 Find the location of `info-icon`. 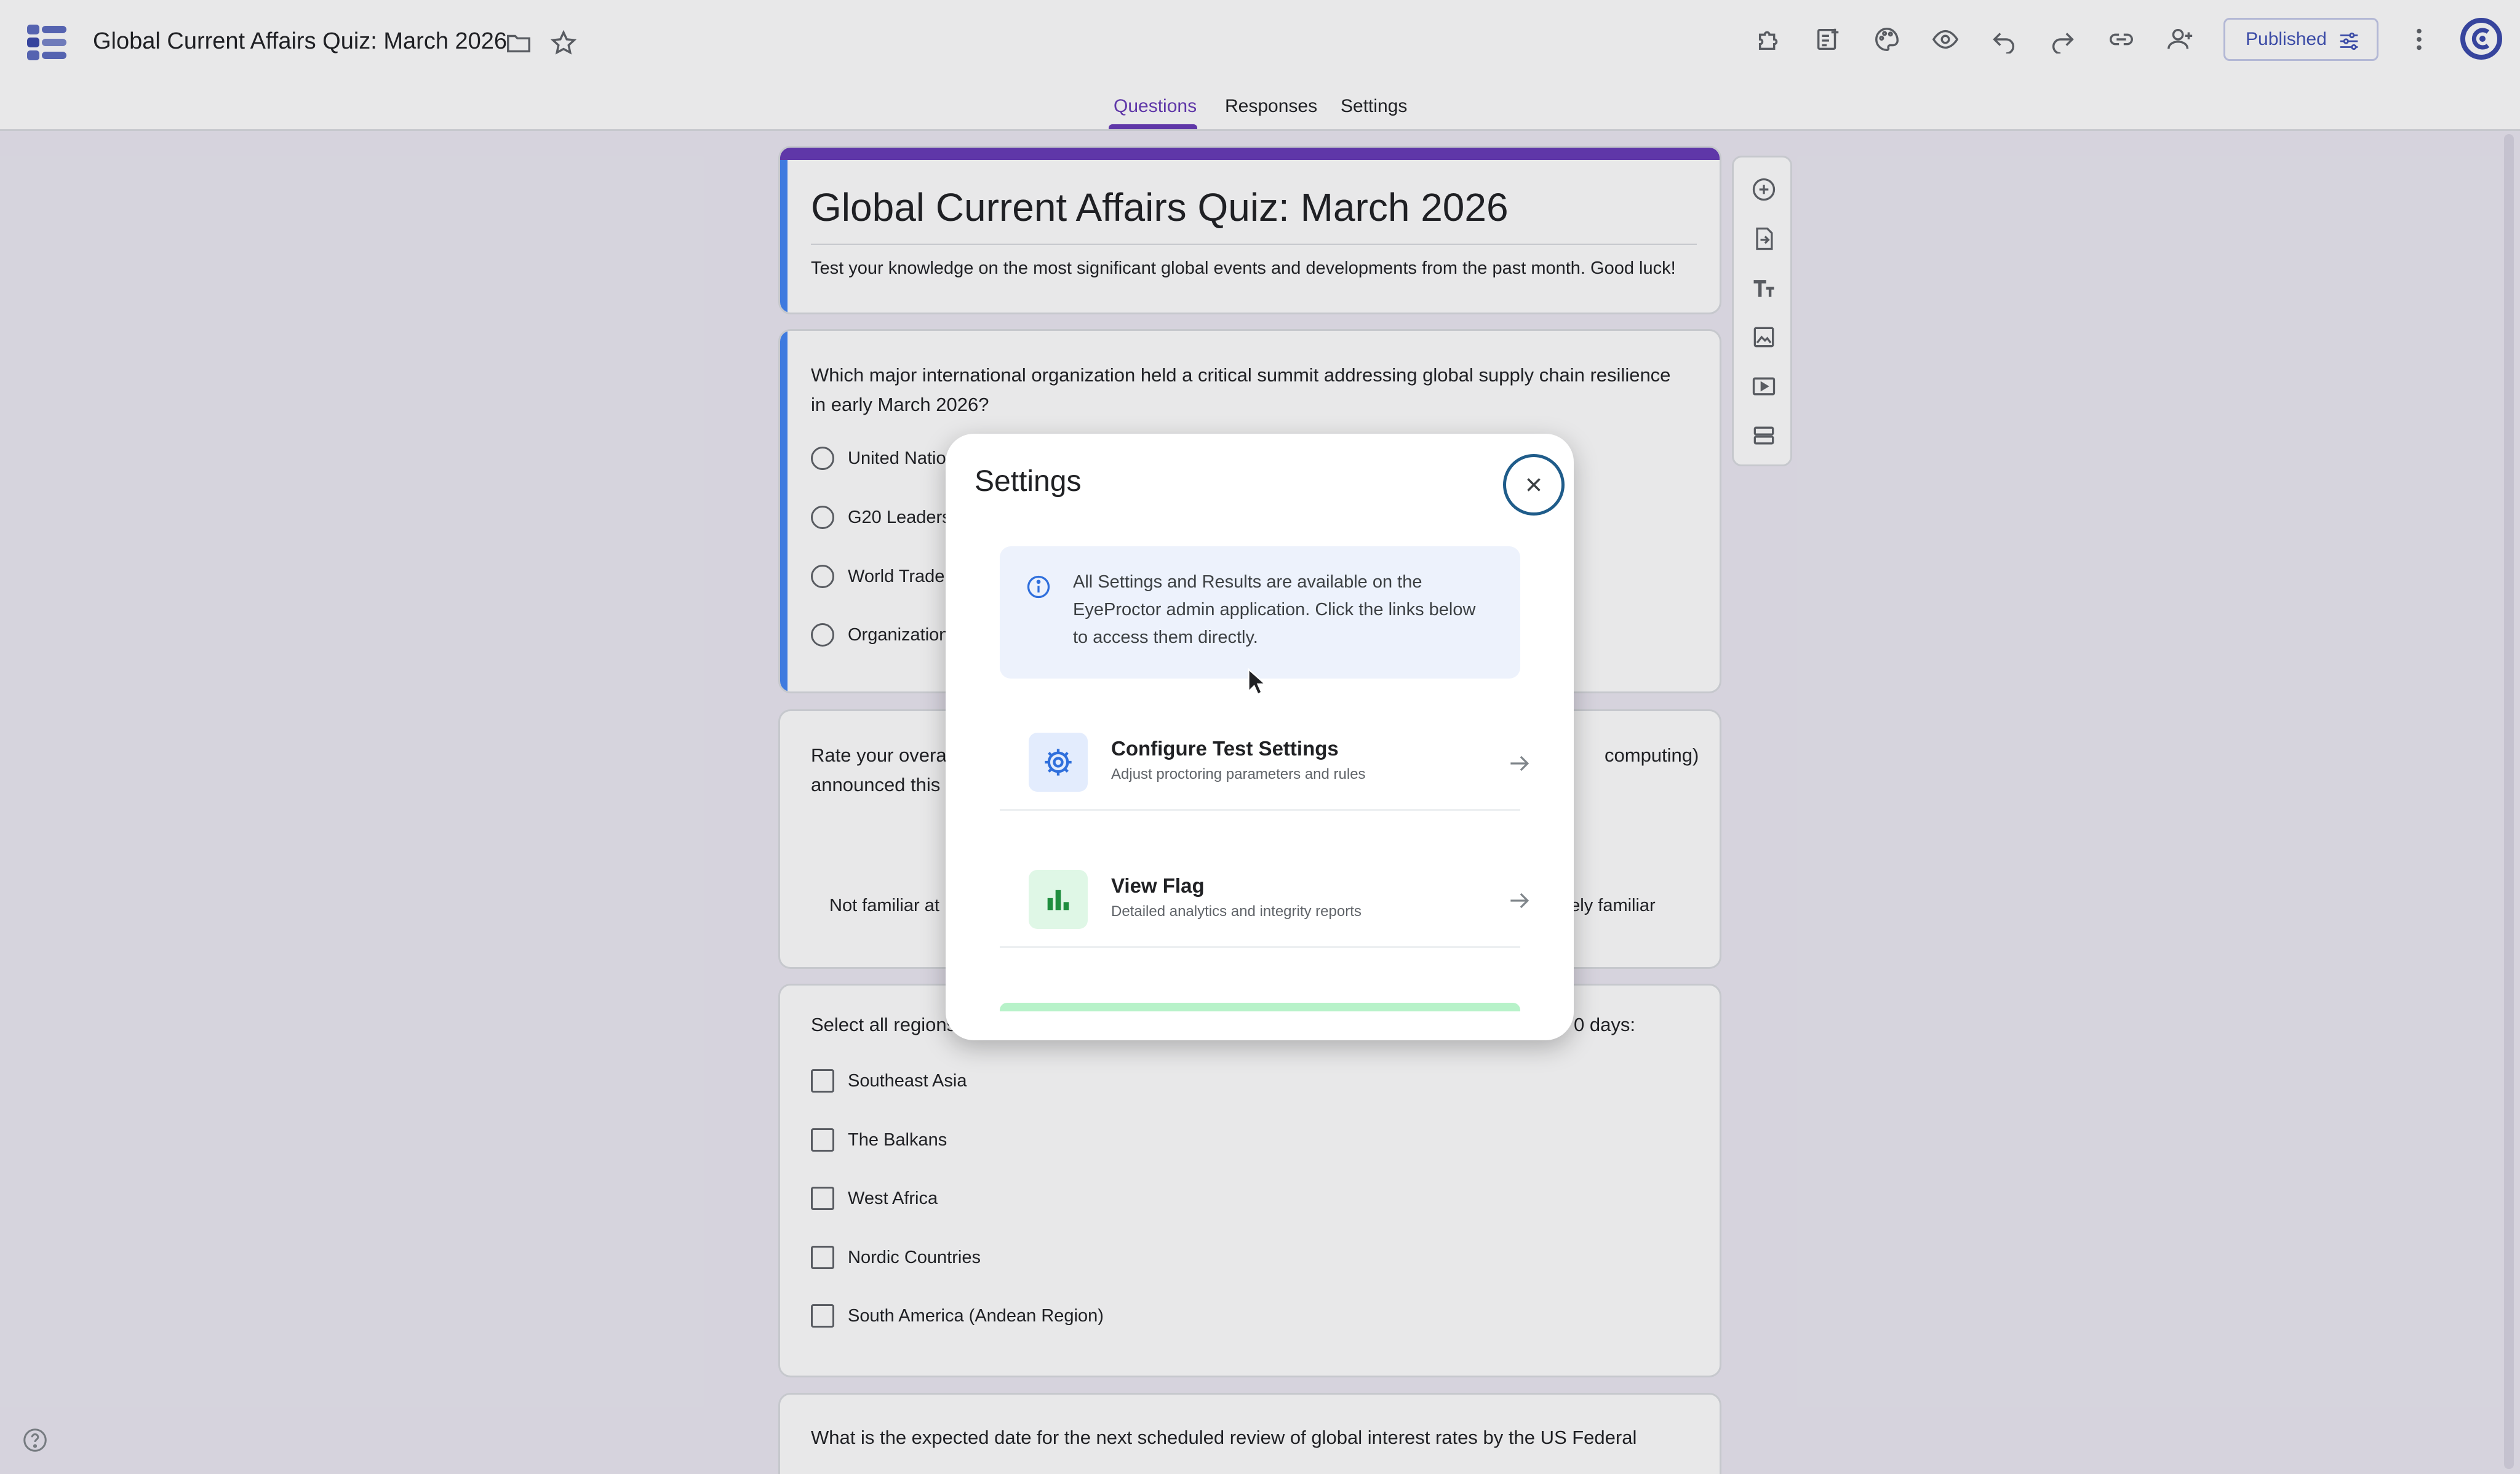

info-icon is located at coordinates (1038, 587).